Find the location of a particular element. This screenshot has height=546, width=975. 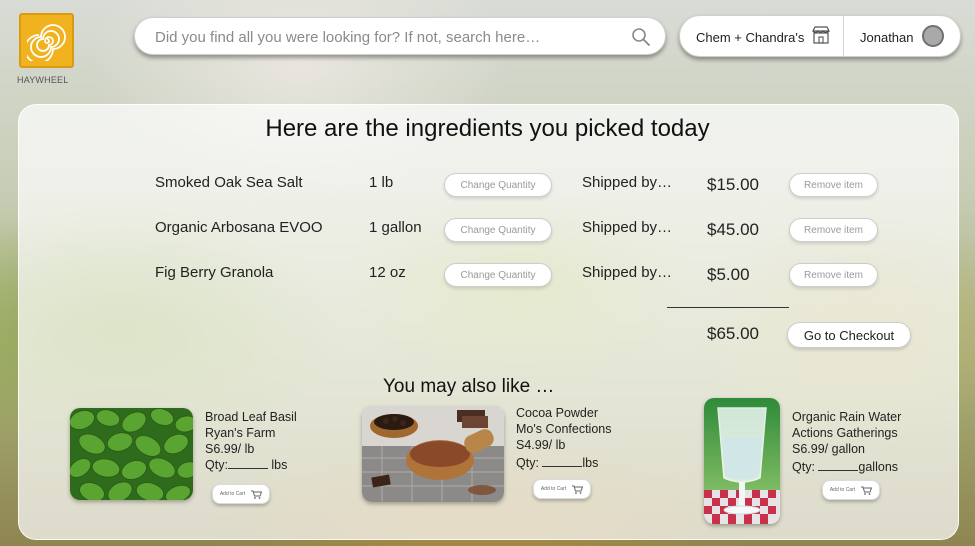

item-price: $5.00 is located at coordinates (728, 274).